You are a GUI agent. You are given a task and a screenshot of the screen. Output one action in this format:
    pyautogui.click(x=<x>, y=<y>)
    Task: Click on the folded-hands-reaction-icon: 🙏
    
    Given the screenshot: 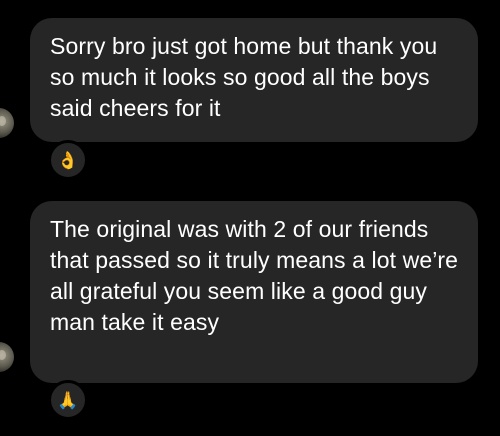 What is the action you would take?
    pyautogui.click(x=68, y=400)
    